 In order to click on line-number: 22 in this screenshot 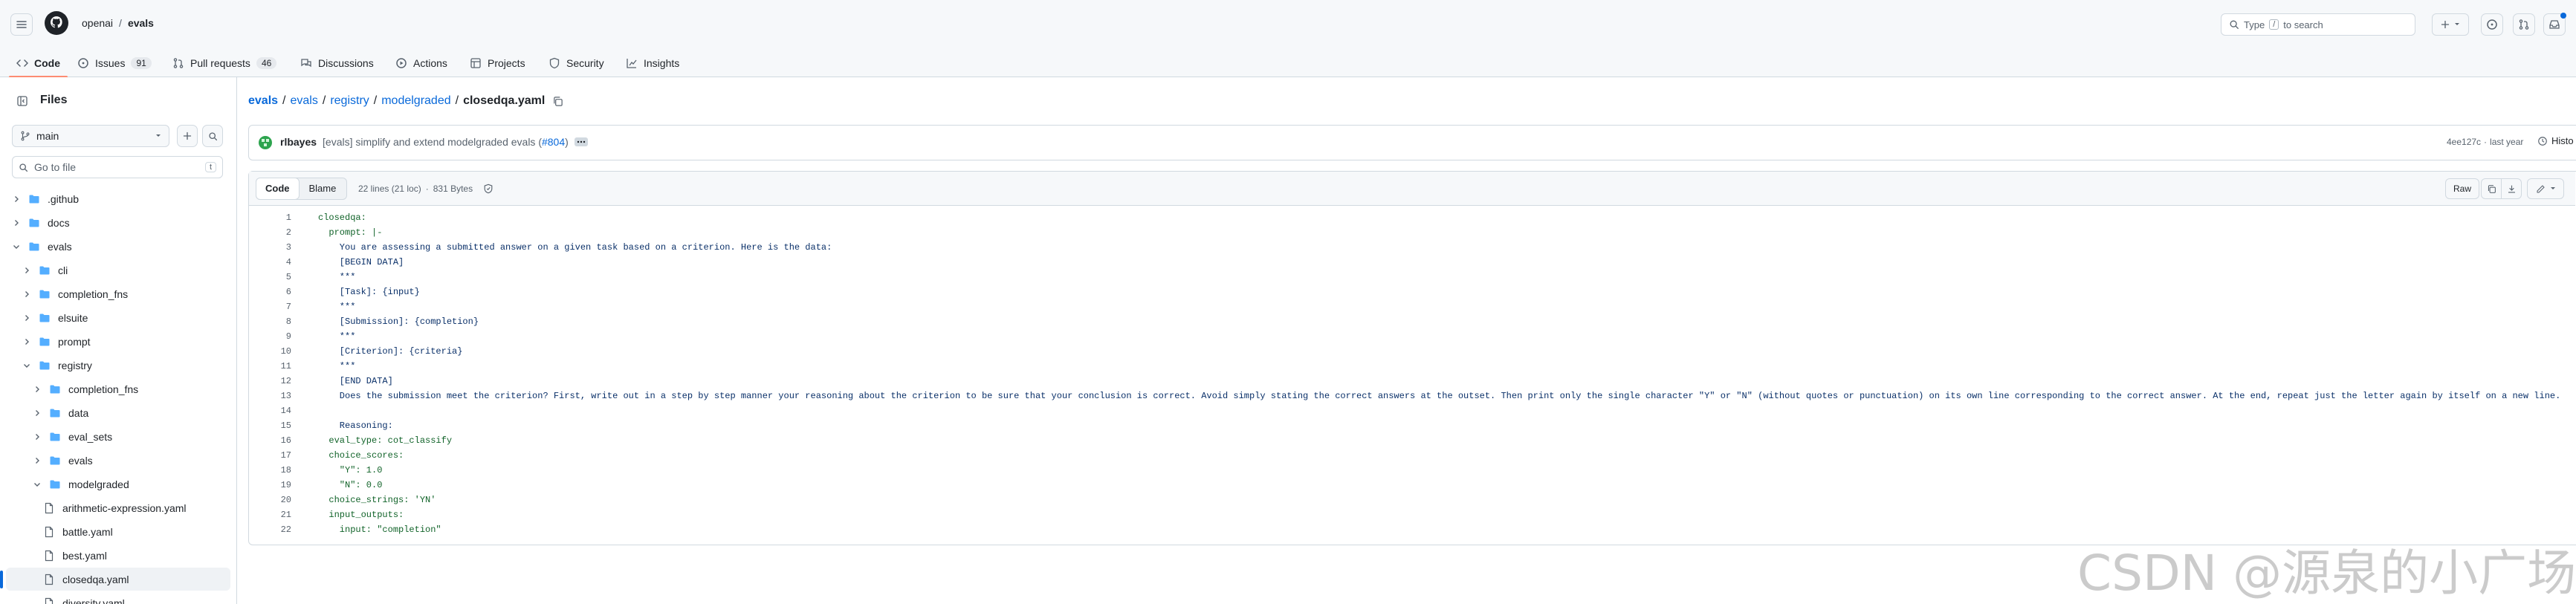, I will do `click(269, 529)`.